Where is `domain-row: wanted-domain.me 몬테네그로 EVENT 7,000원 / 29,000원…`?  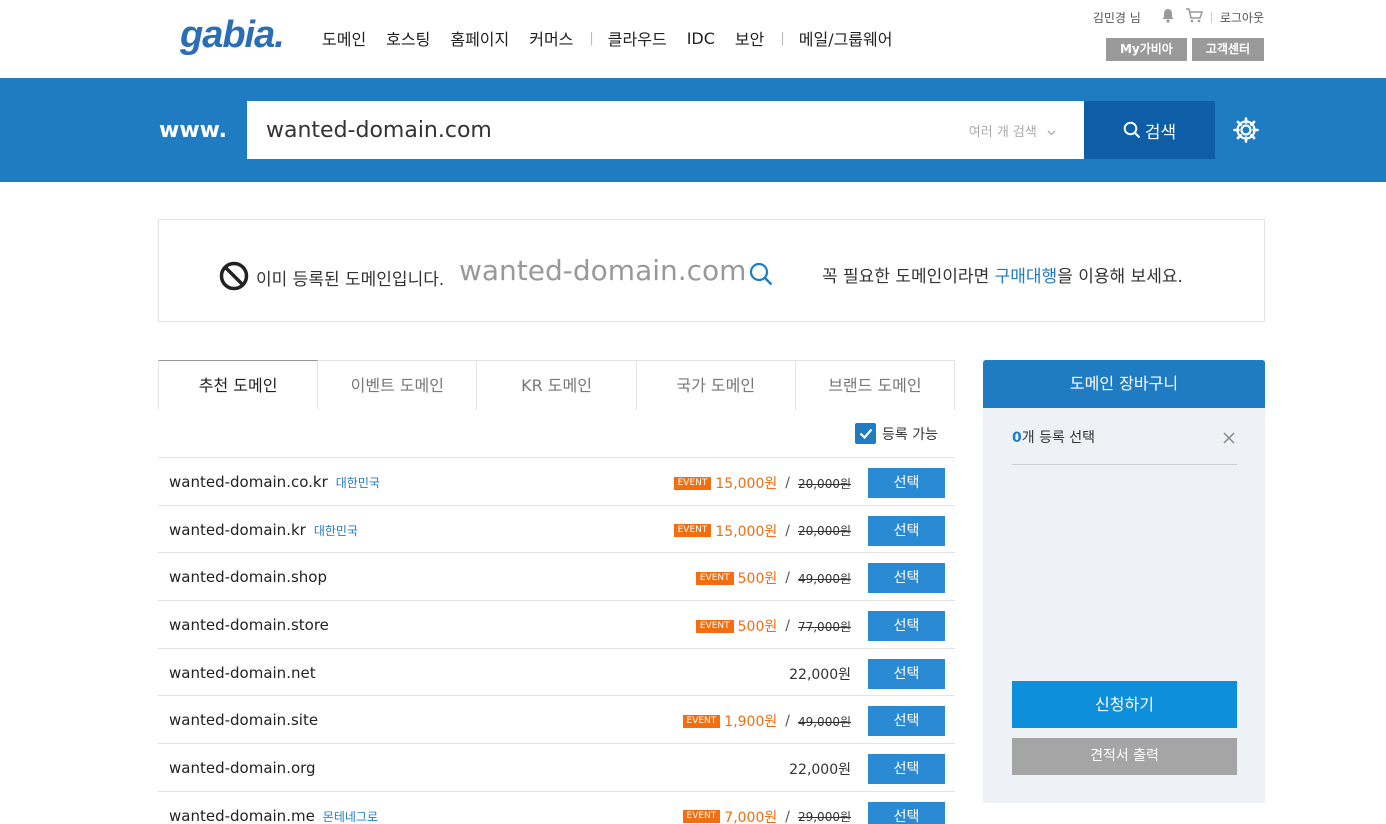
domain-row: wanted-domain.me 몬테네그로 EVENT 7,000원 / 29,000원… is located at coordinates (556, 808).